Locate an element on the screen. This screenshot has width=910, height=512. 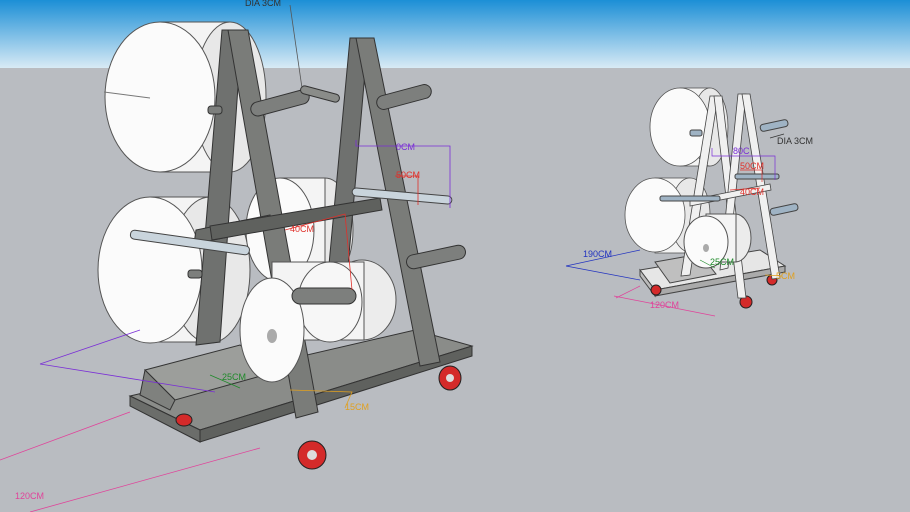
small-dia-label: DIA 3CM is located at coordinates (795, 141).